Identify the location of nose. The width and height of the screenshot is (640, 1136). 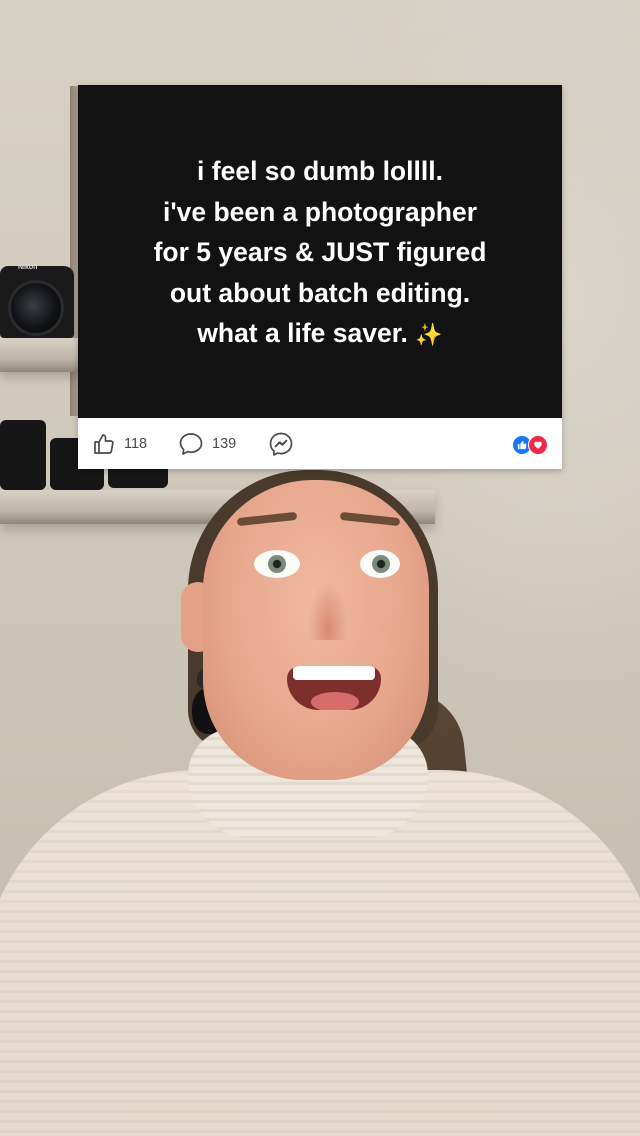
(328, 610).